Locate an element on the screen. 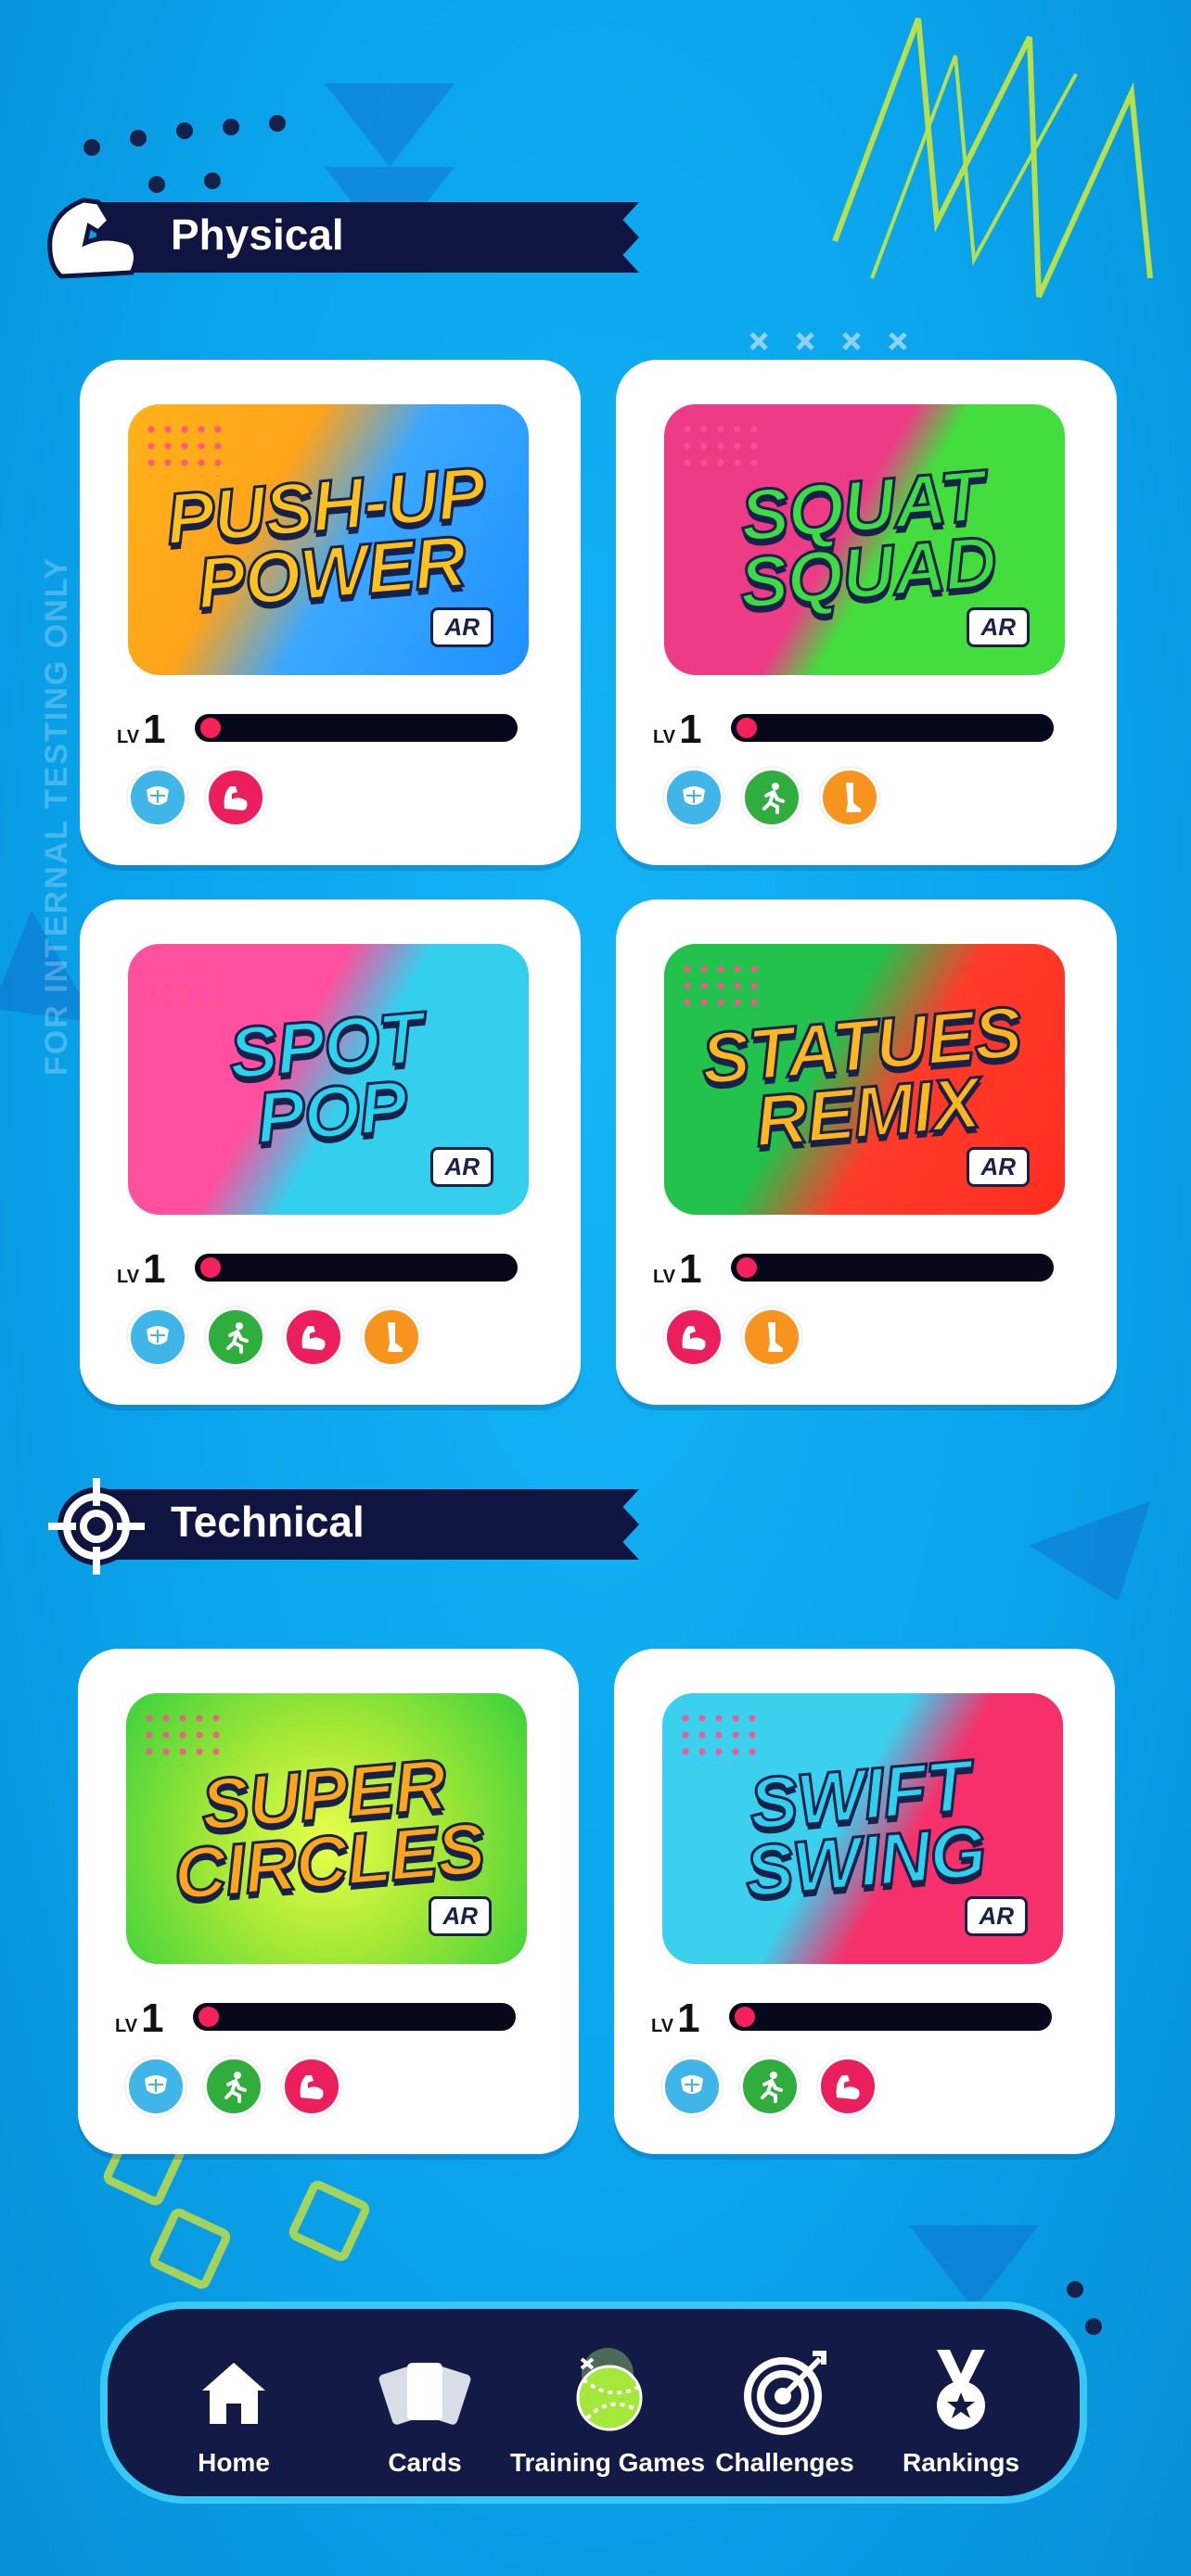 The image size is (1191, 2576). game-title: PUSH-UP POWER is located at coordinates (327, 538).